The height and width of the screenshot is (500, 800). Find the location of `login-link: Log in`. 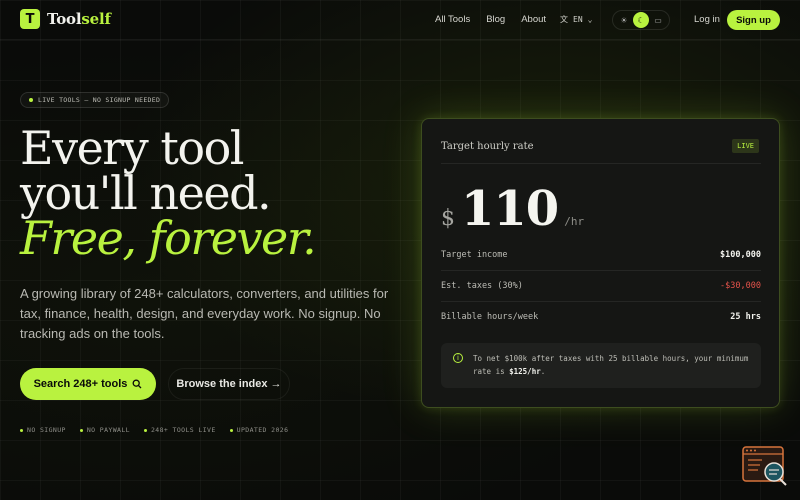

login-link: Log in is located at coordinates (707, 19).